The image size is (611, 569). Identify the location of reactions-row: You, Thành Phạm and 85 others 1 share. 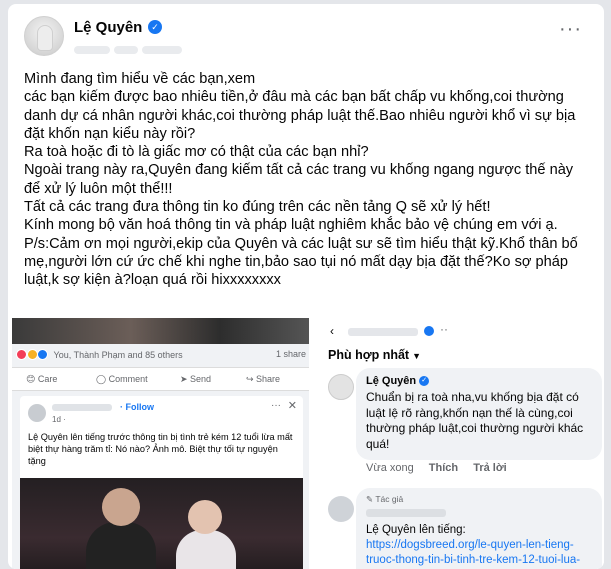
(162, 355).